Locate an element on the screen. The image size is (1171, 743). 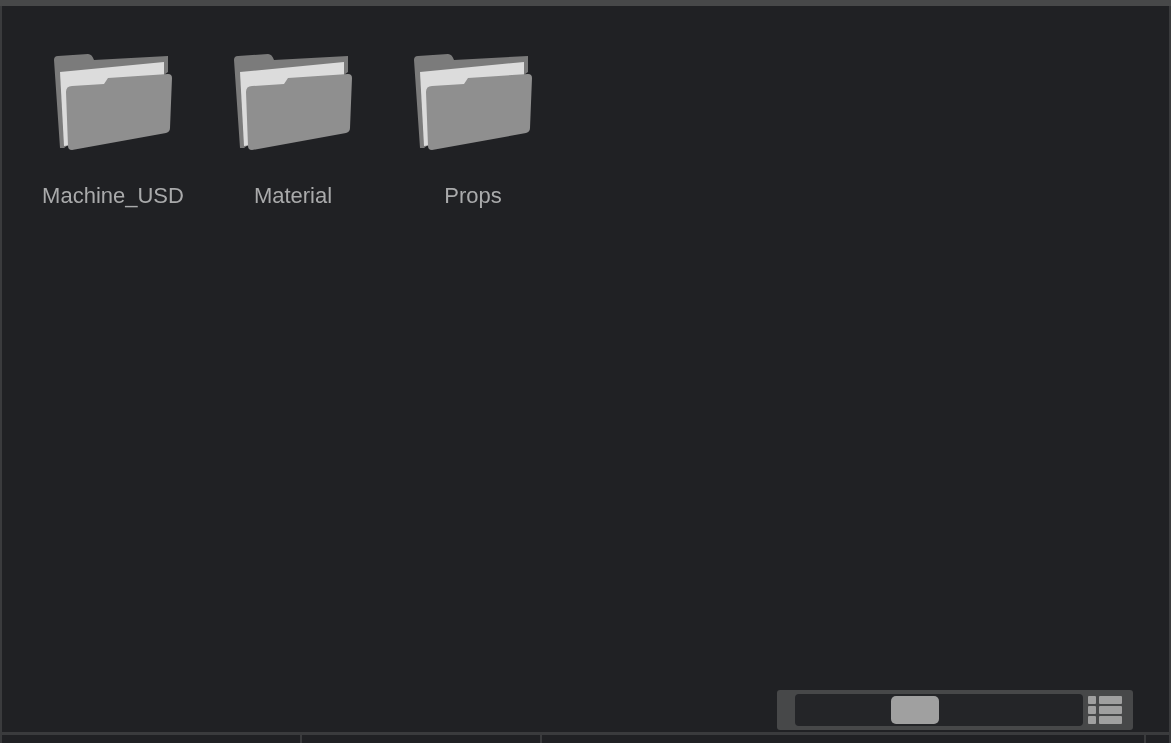
folder-name: Material is located at coordinates (293, 196).